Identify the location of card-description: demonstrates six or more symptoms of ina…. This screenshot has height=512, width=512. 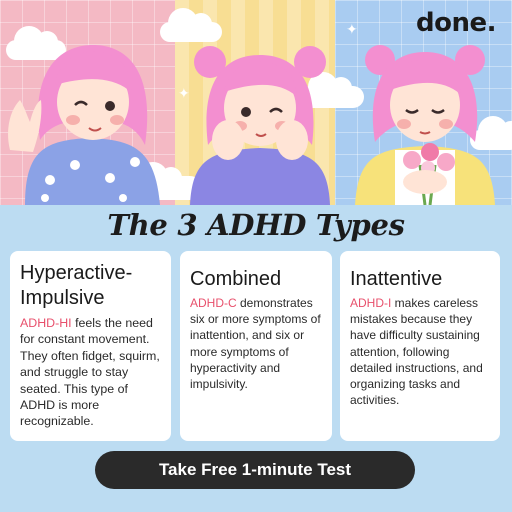
(255, 344).